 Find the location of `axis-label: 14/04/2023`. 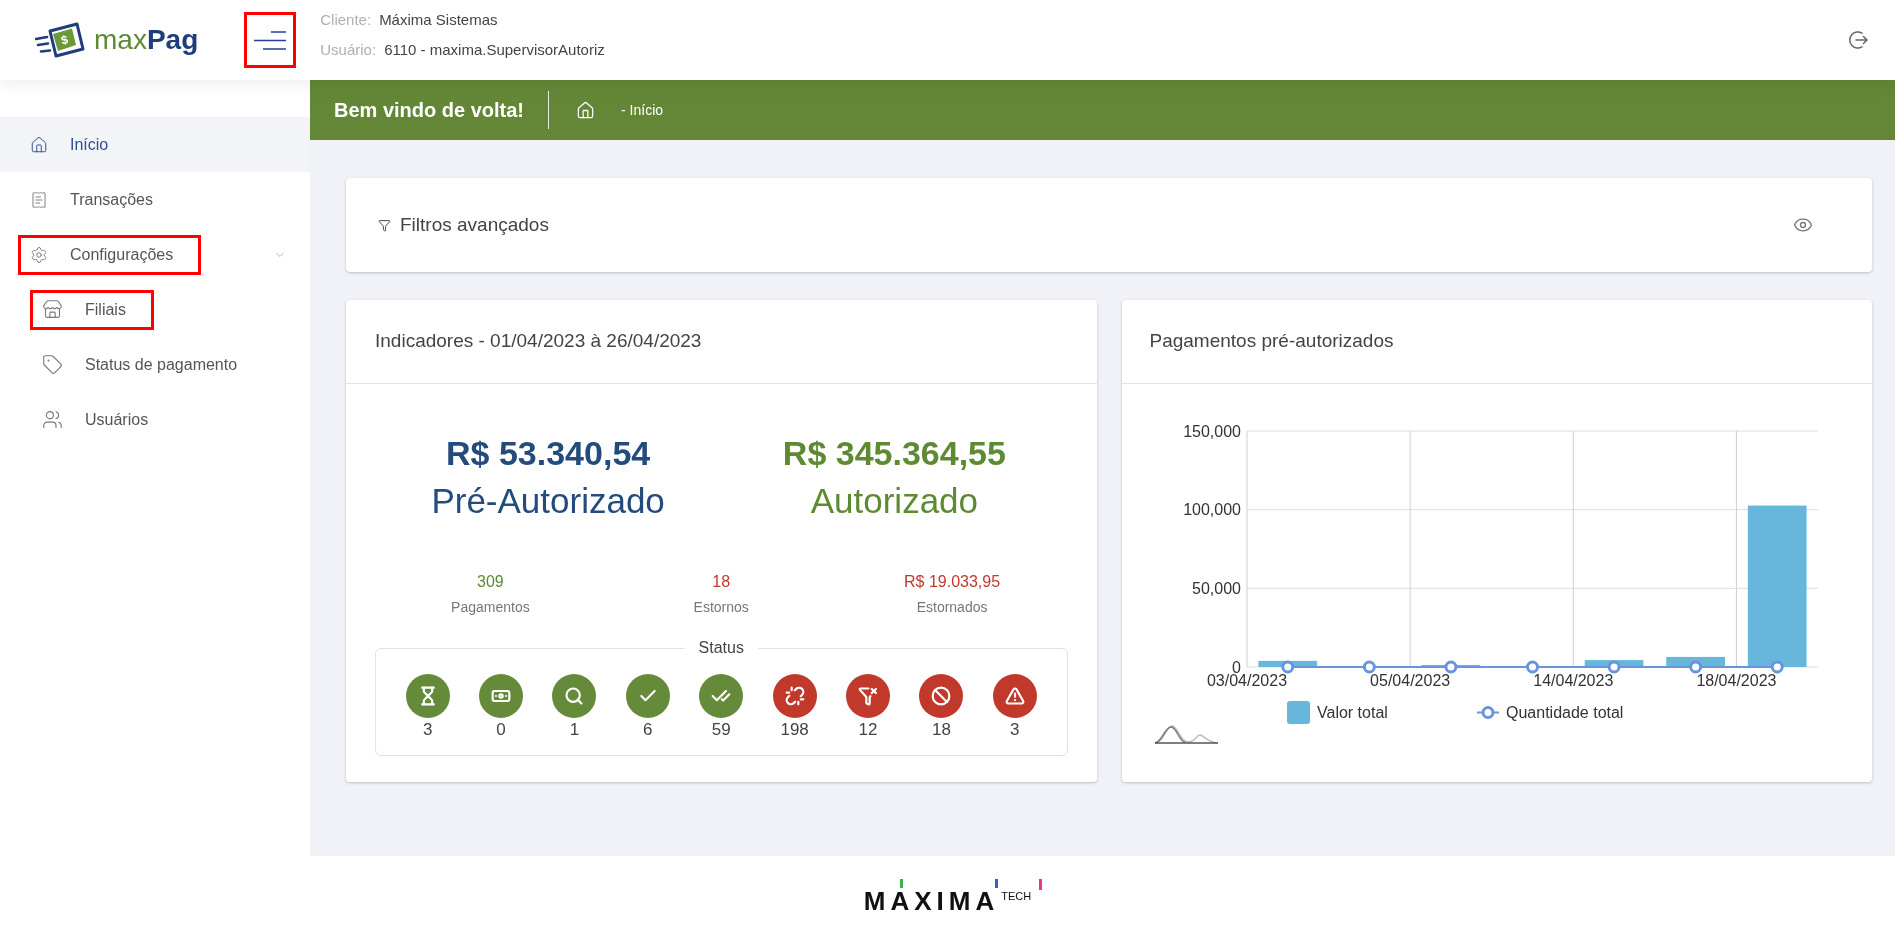

axis-label: 14/04/2023 is located at coordinates (1572, 680).